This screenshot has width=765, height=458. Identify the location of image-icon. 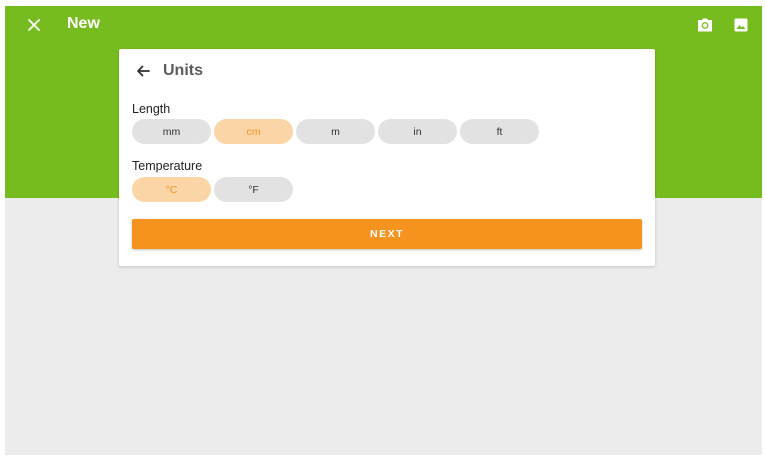
(741, 25).